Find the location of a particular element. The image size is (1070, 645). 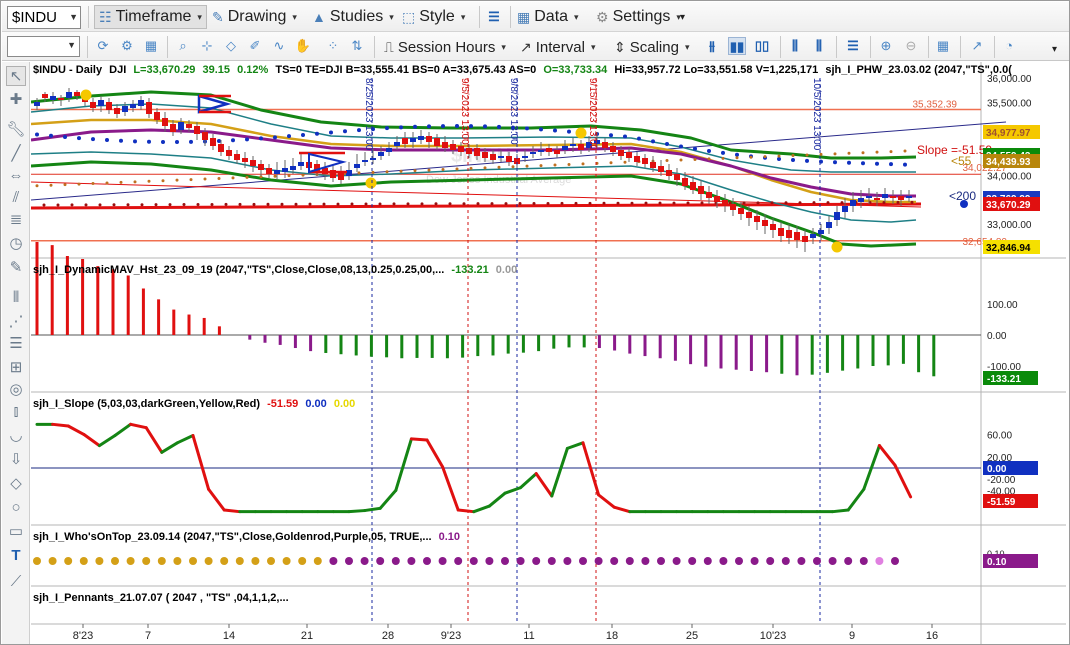

chevron-down-icon: ▾ is located at coordinates (503, 46).